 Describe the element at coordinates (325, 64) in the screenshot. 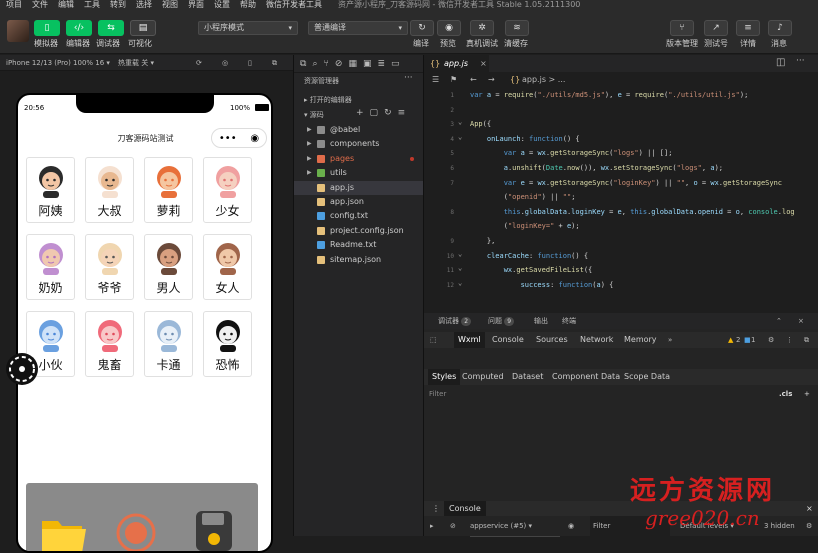

I see `branch-icon: ⑂` at that location.